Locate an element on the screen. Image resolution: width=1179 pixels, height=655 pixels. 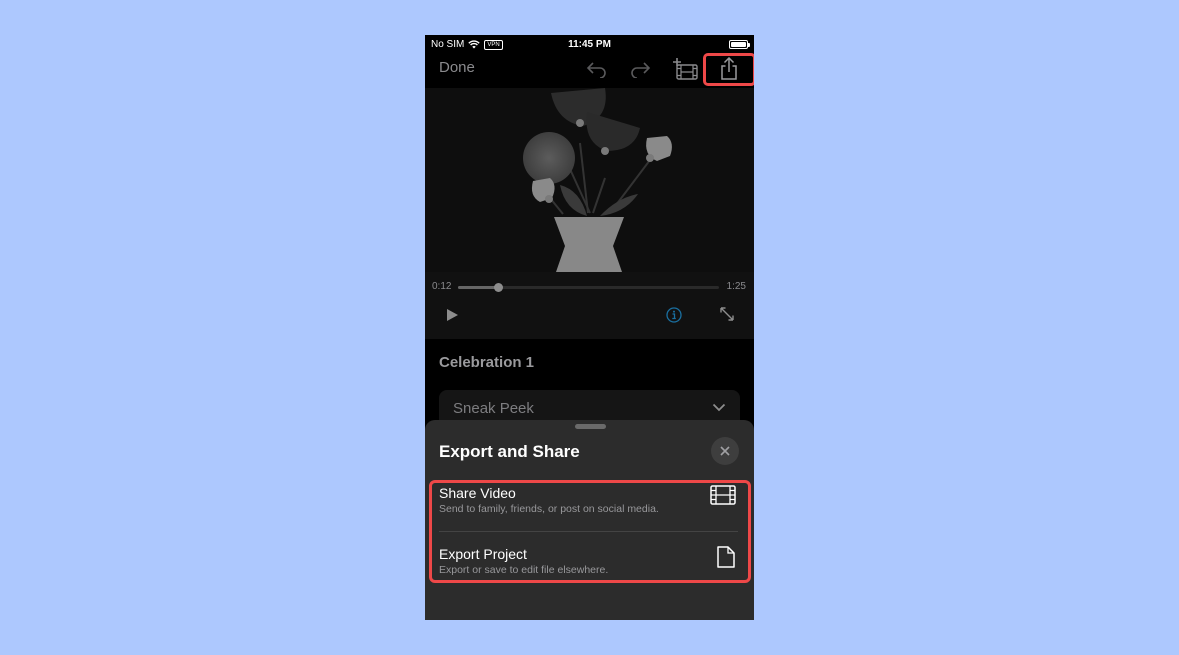
close-button is located at coordinates (725, 451).